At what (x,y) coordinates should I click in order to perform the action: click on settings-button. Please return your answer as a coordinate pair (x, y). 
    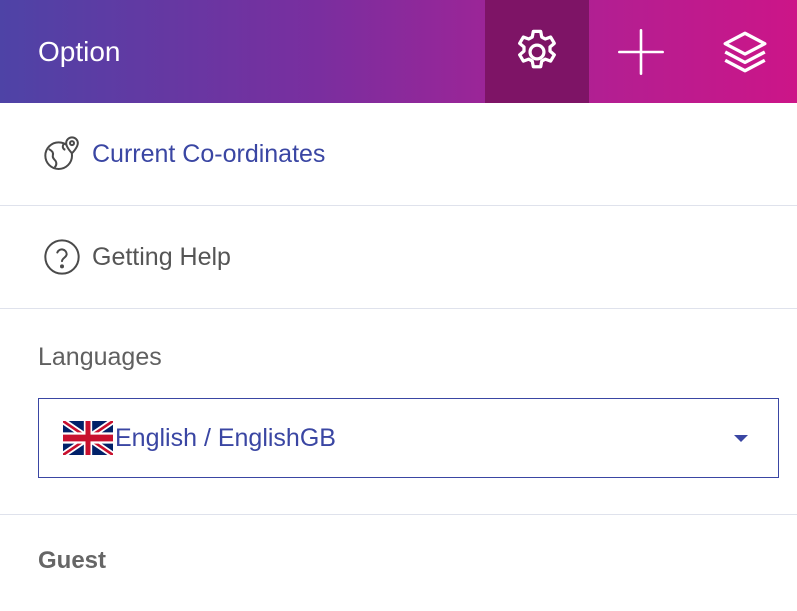
    Looking at the image, I should click on (537, 51).